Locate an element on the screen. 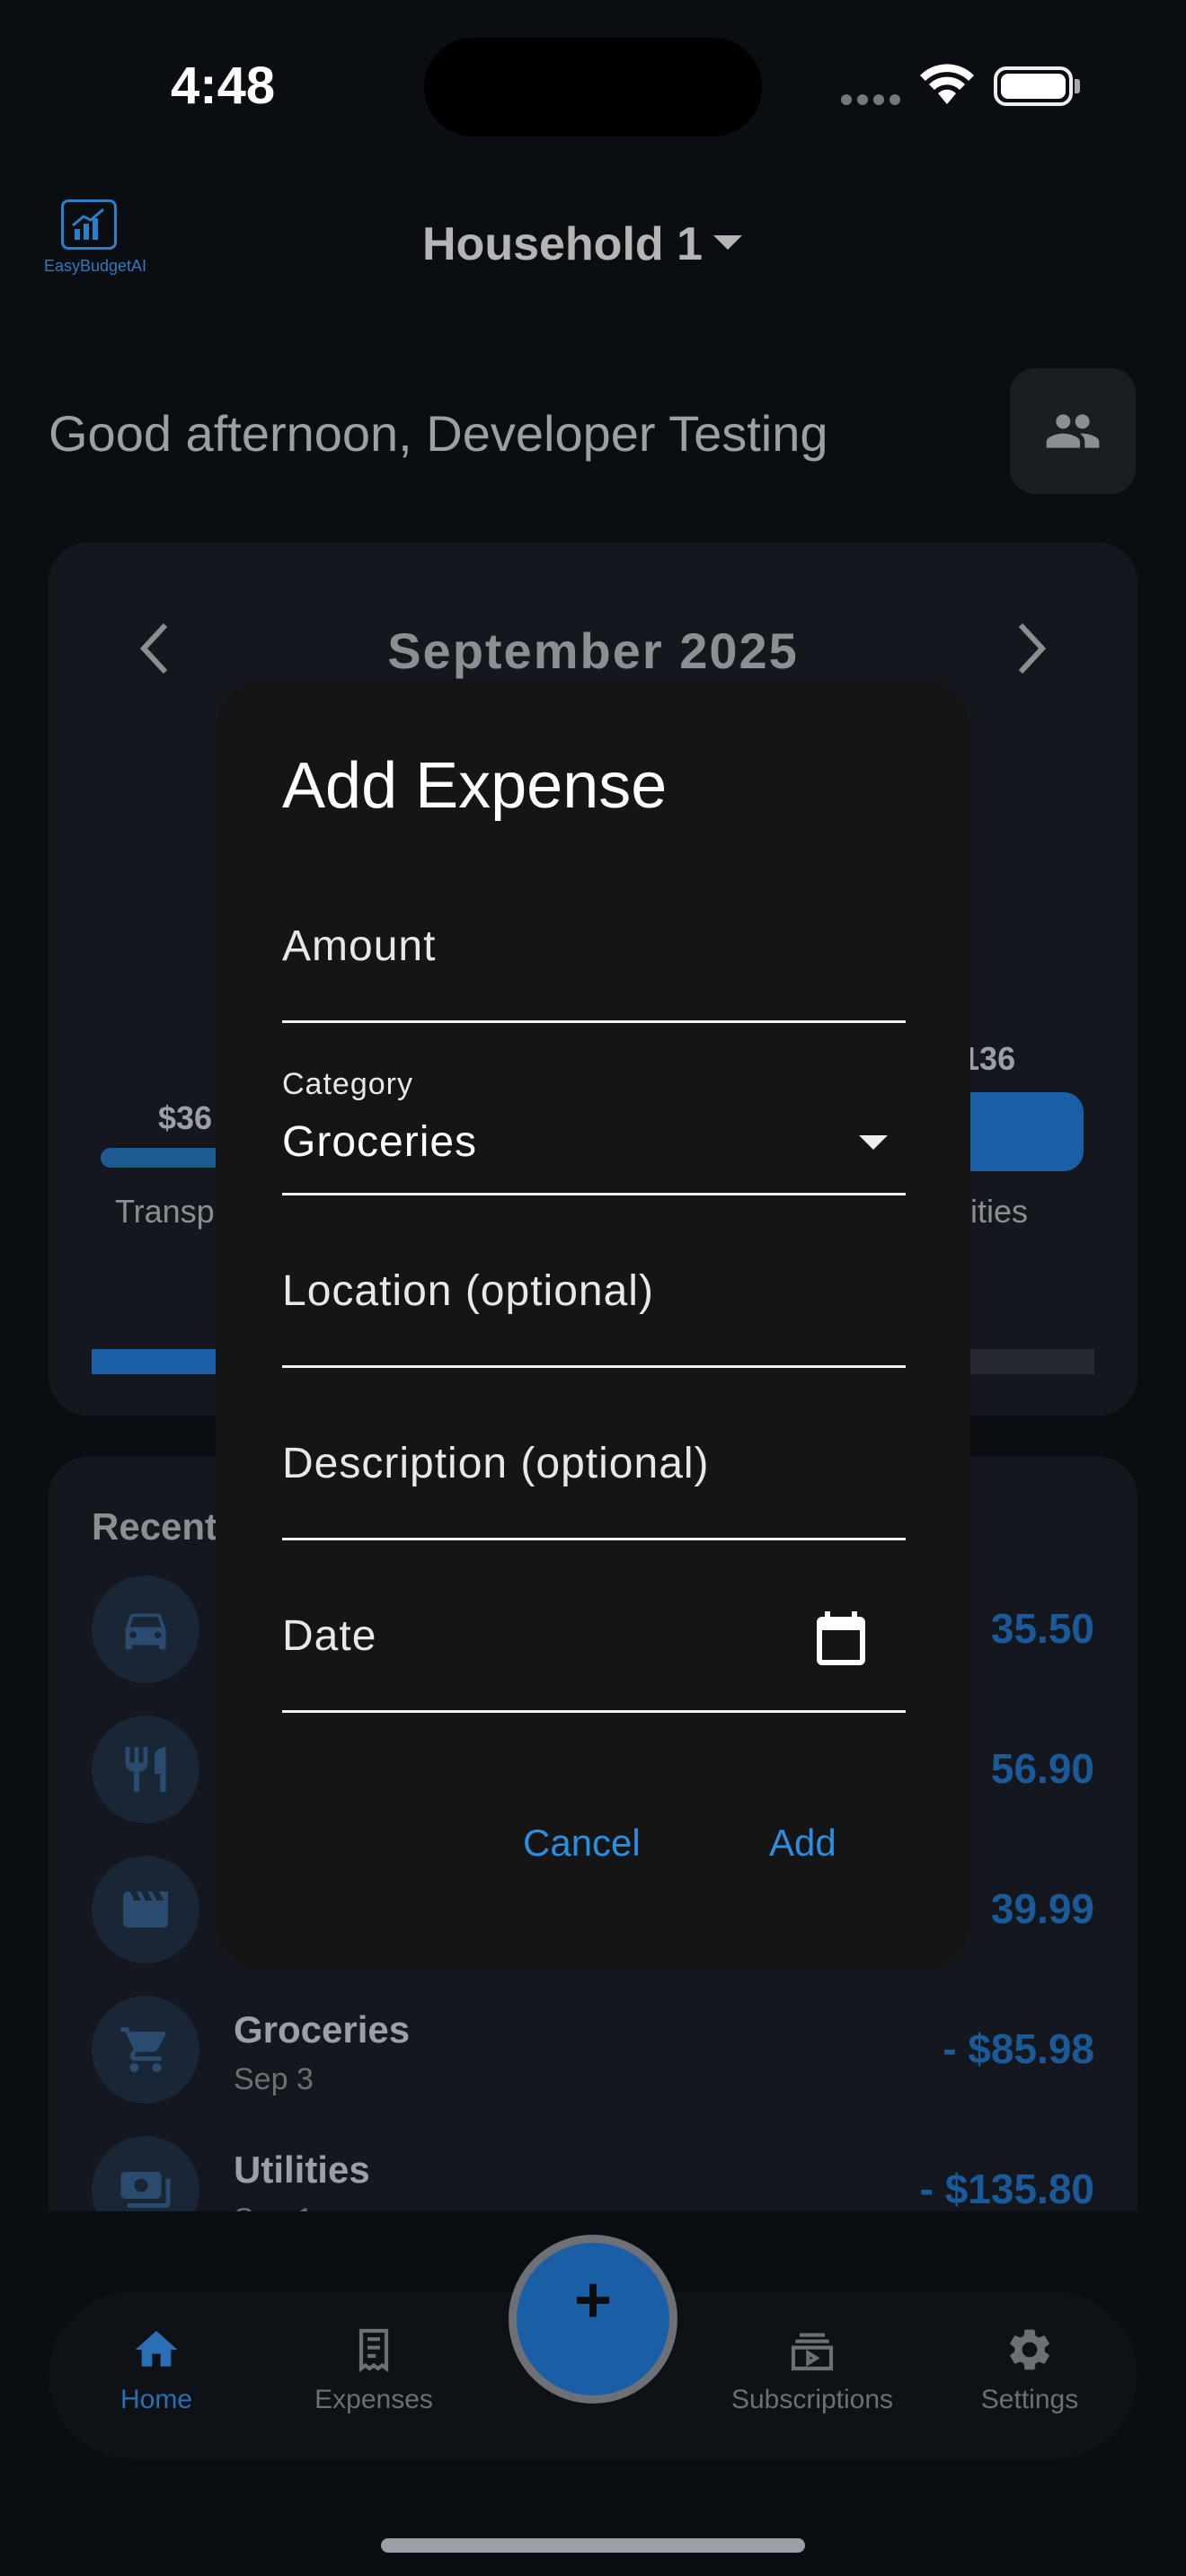  battery-nub is located at coordinates (1077, 86).